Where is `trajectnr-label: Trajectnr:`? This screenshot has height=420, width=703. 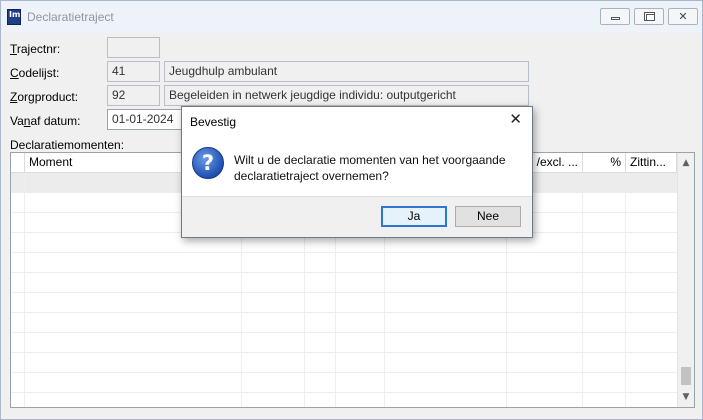 trajectnr-label: Trajectnr: is located at coordinates (35, 49).